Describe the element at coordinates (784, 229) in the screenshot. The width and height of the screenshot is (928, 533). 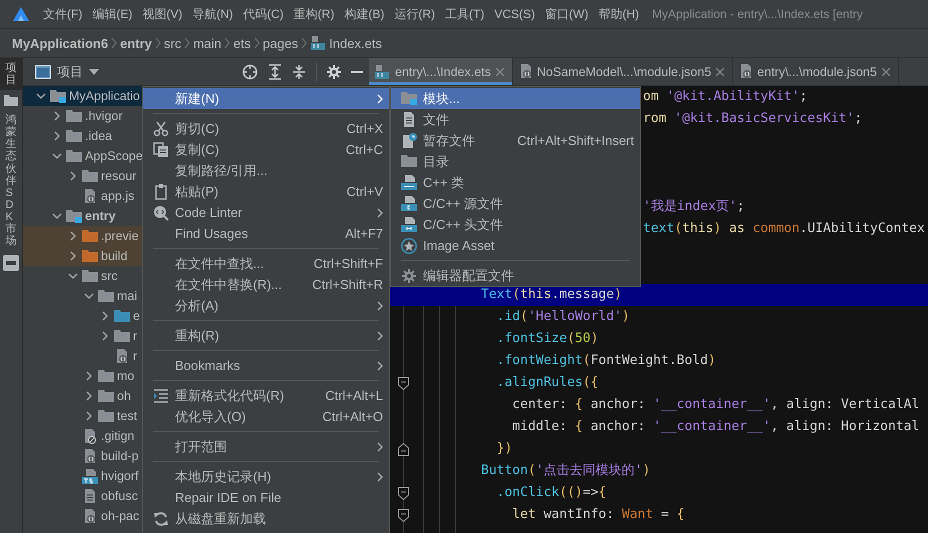
I see `code-line: text(this) as common.UIAbilityContex` at that location.